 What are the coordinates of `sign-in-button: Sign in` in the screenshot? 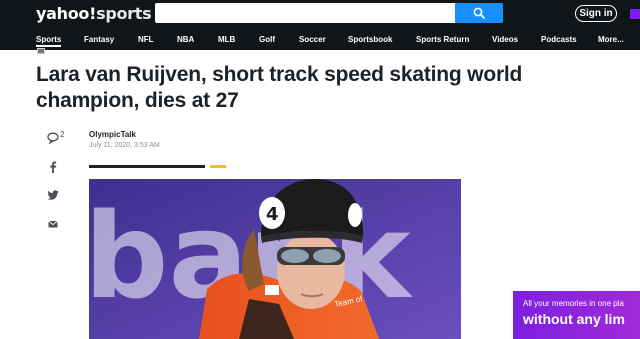 It's located at (596, 13).